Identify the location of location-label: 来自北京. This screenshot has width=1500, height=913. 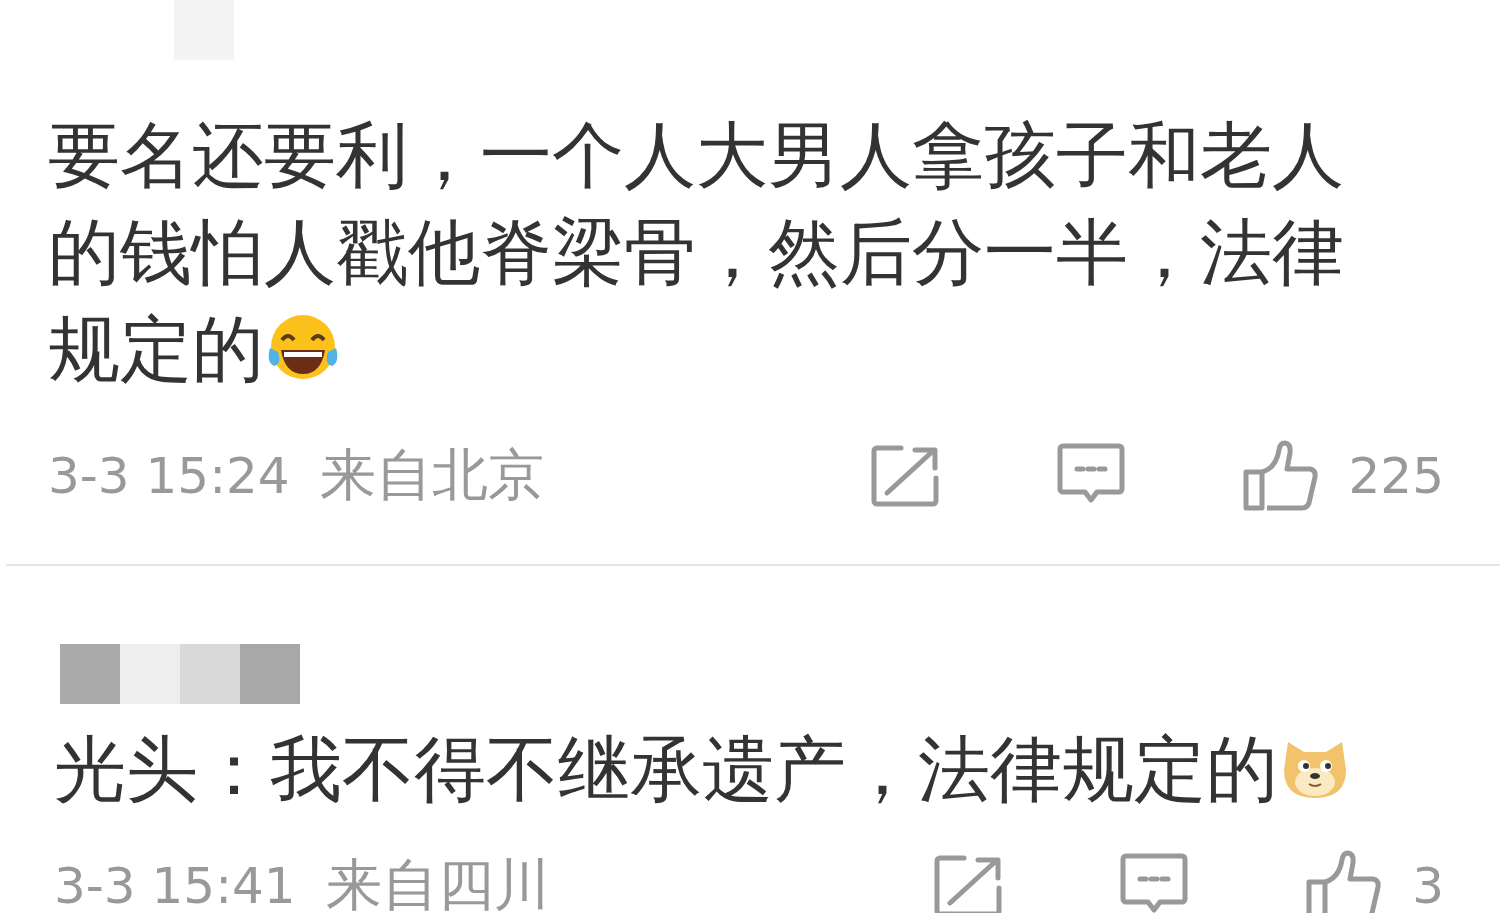
(431, 475).